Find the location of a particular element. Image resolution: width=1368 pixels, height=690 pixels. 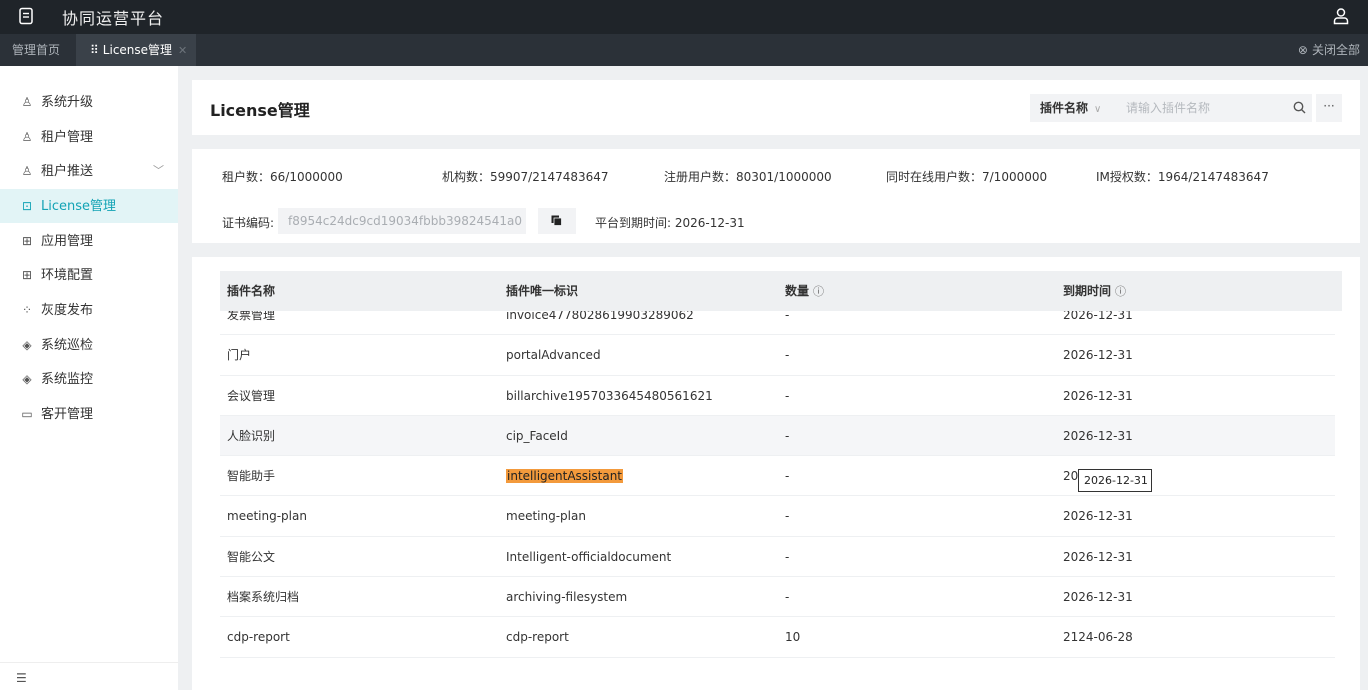

tab-license: ⠿ License管理 ✕ is located at coordinates (136, 50).